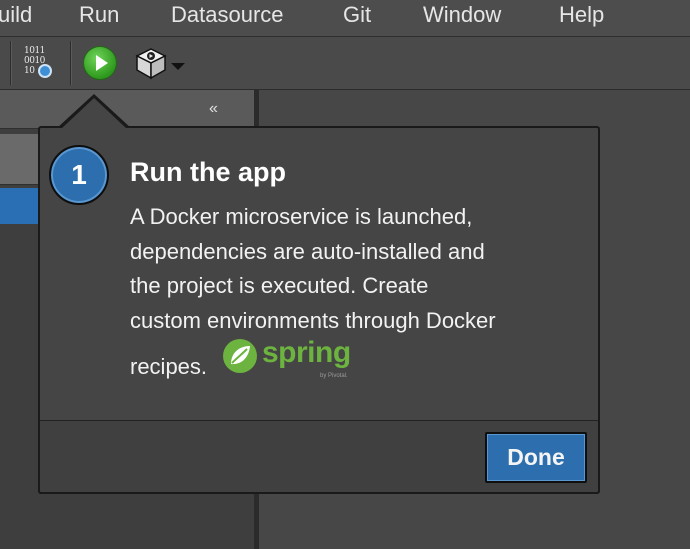  I want to click on popover-body-line: dependencies are auto-installed and, so click(307, 251).